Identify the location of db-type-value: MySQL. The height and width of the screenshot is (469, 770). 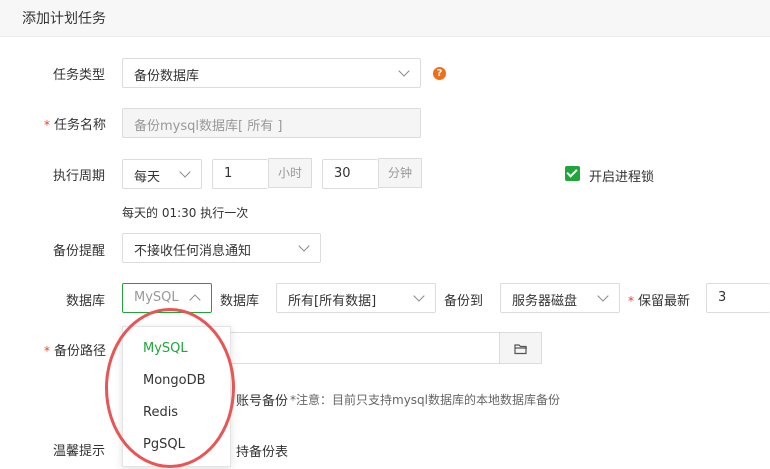
(156, 297).